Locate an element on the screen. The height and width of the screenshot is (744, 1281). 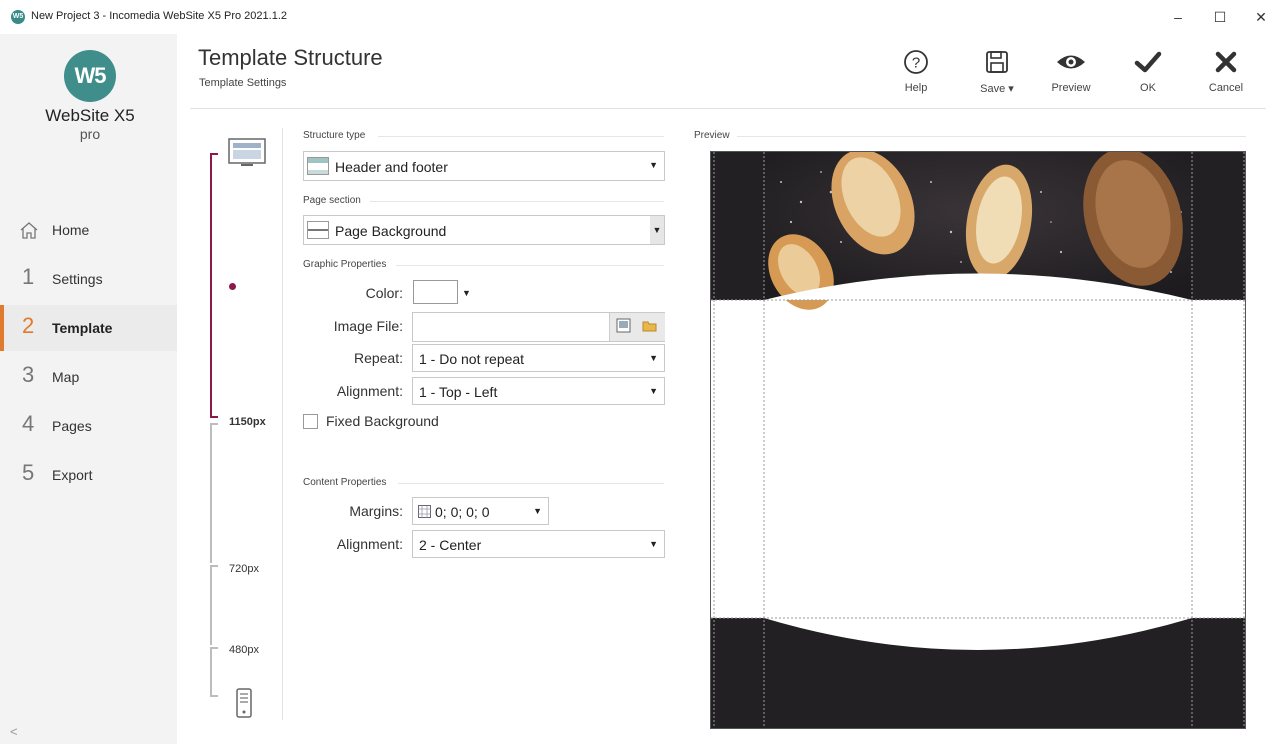
structure-type-icon is located at coordinates (318, 166).